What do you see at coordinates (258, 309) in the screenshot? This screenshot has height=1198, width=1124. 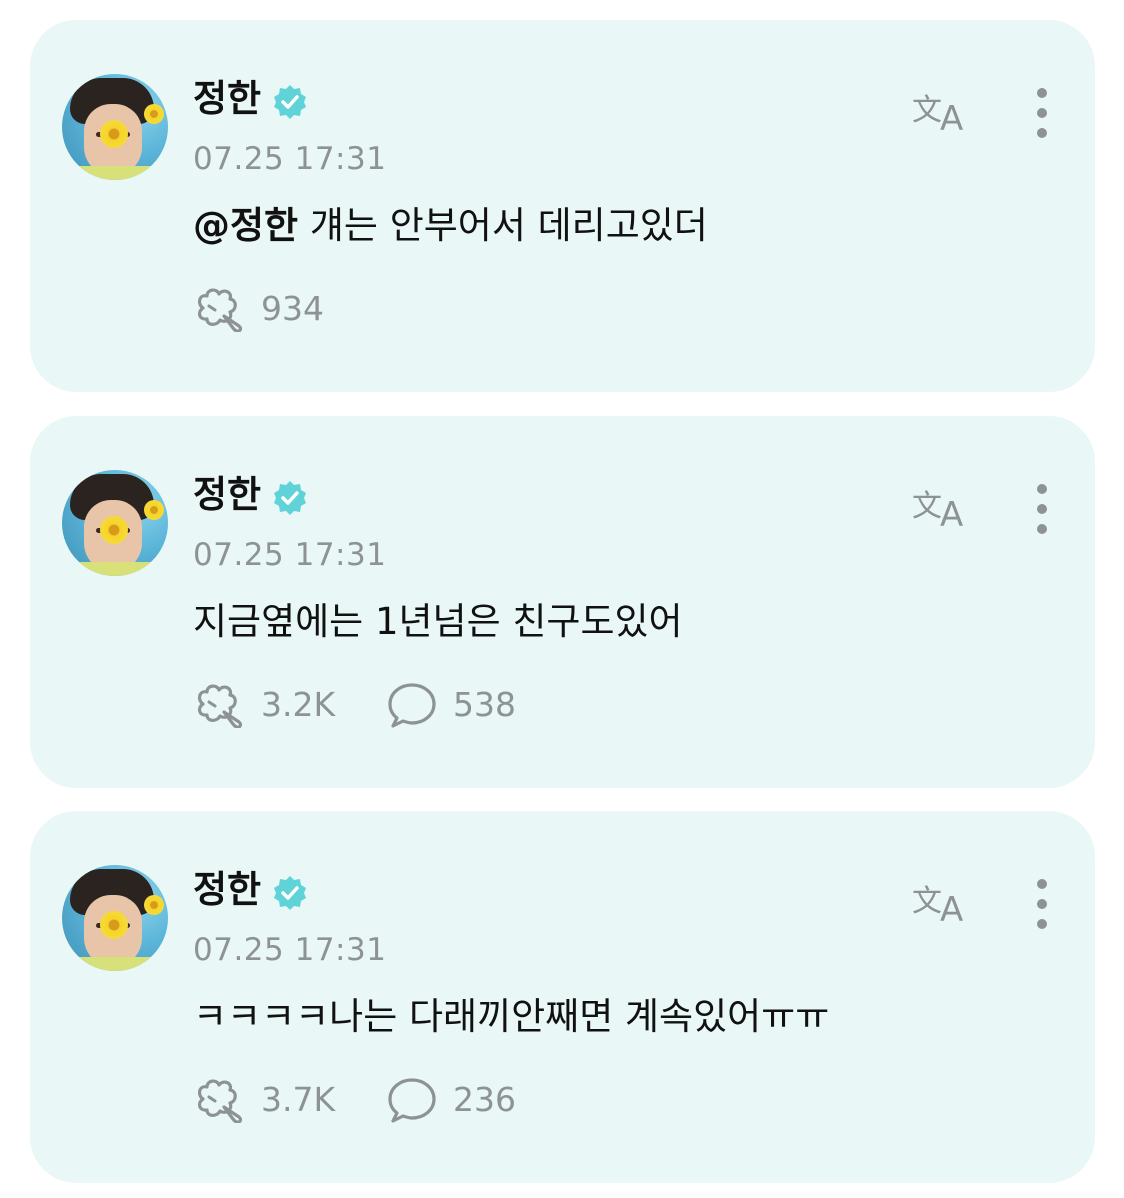 I see `like-button: 934` at bounding box center [258, 309].